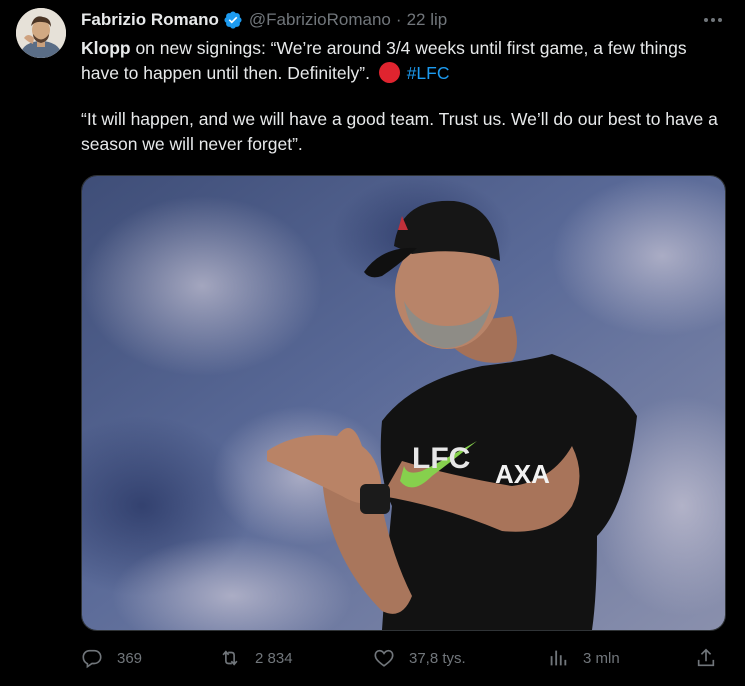  What do you see at coordinates (92, 659) in the screenshot?
I see `reply-icon` at bounding box center [92, 659].